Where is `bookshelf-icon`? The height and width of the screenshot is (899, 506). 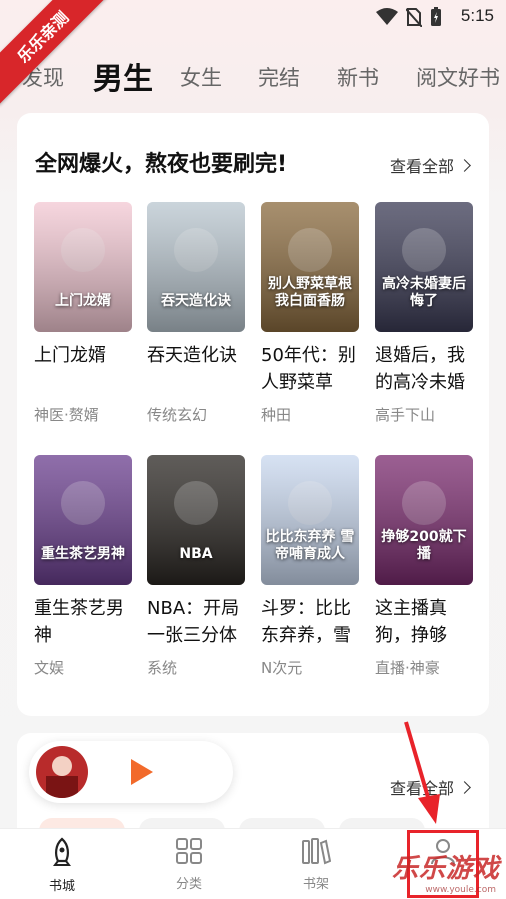
bookshelf-icon is located at coordinates (317, 851).